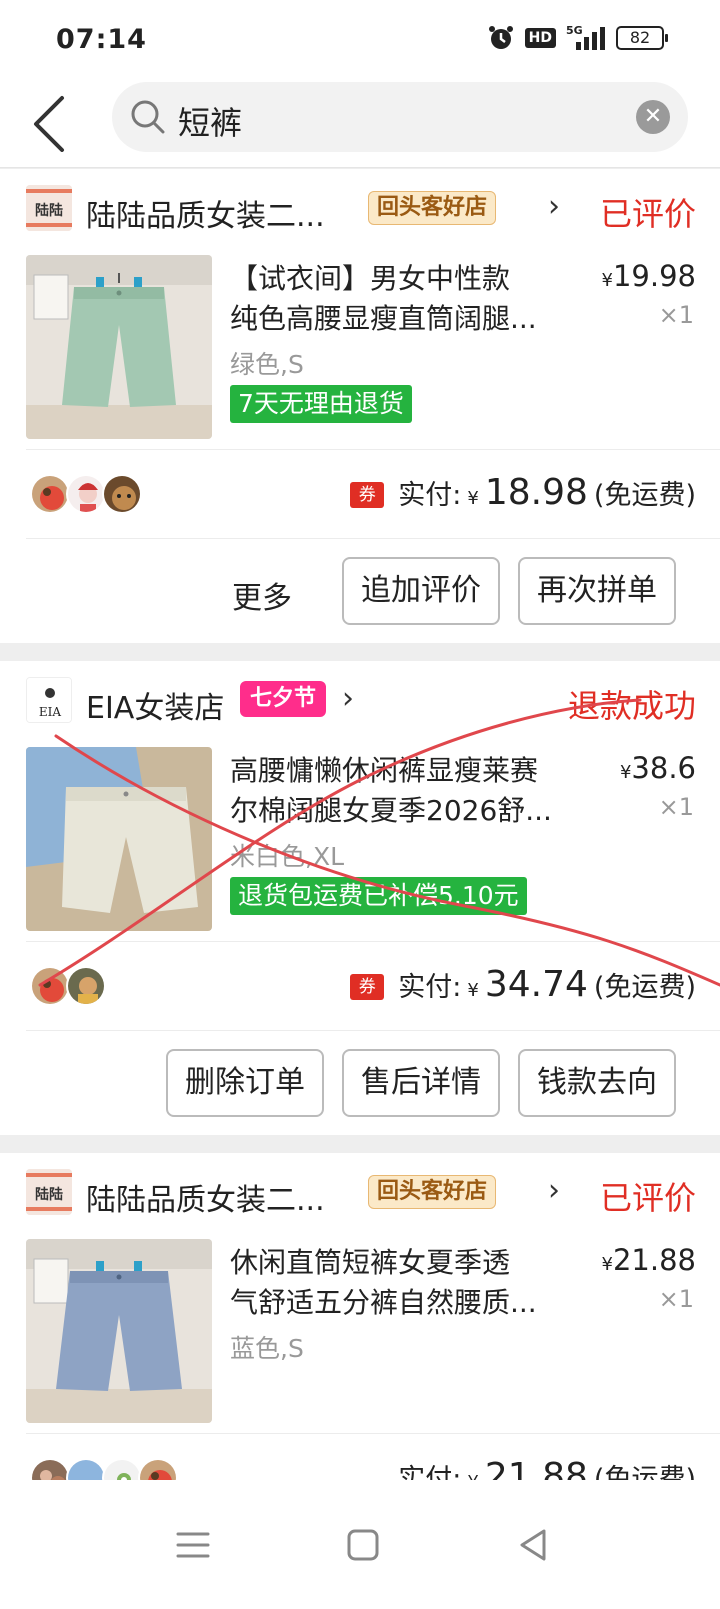  Describe the element at coordinates (363, 1545) in the screenshot. I see `home-icon` at that location.